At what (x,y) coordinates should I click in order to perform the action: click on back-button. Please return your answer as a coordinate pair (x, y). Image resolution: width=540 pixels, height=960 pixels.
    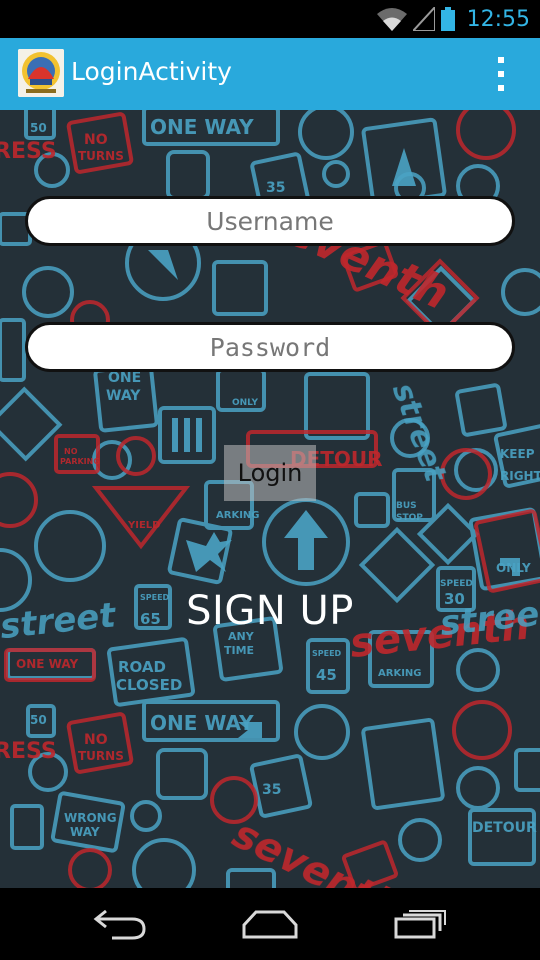
    Looking at the image, I should click on (120, 924).